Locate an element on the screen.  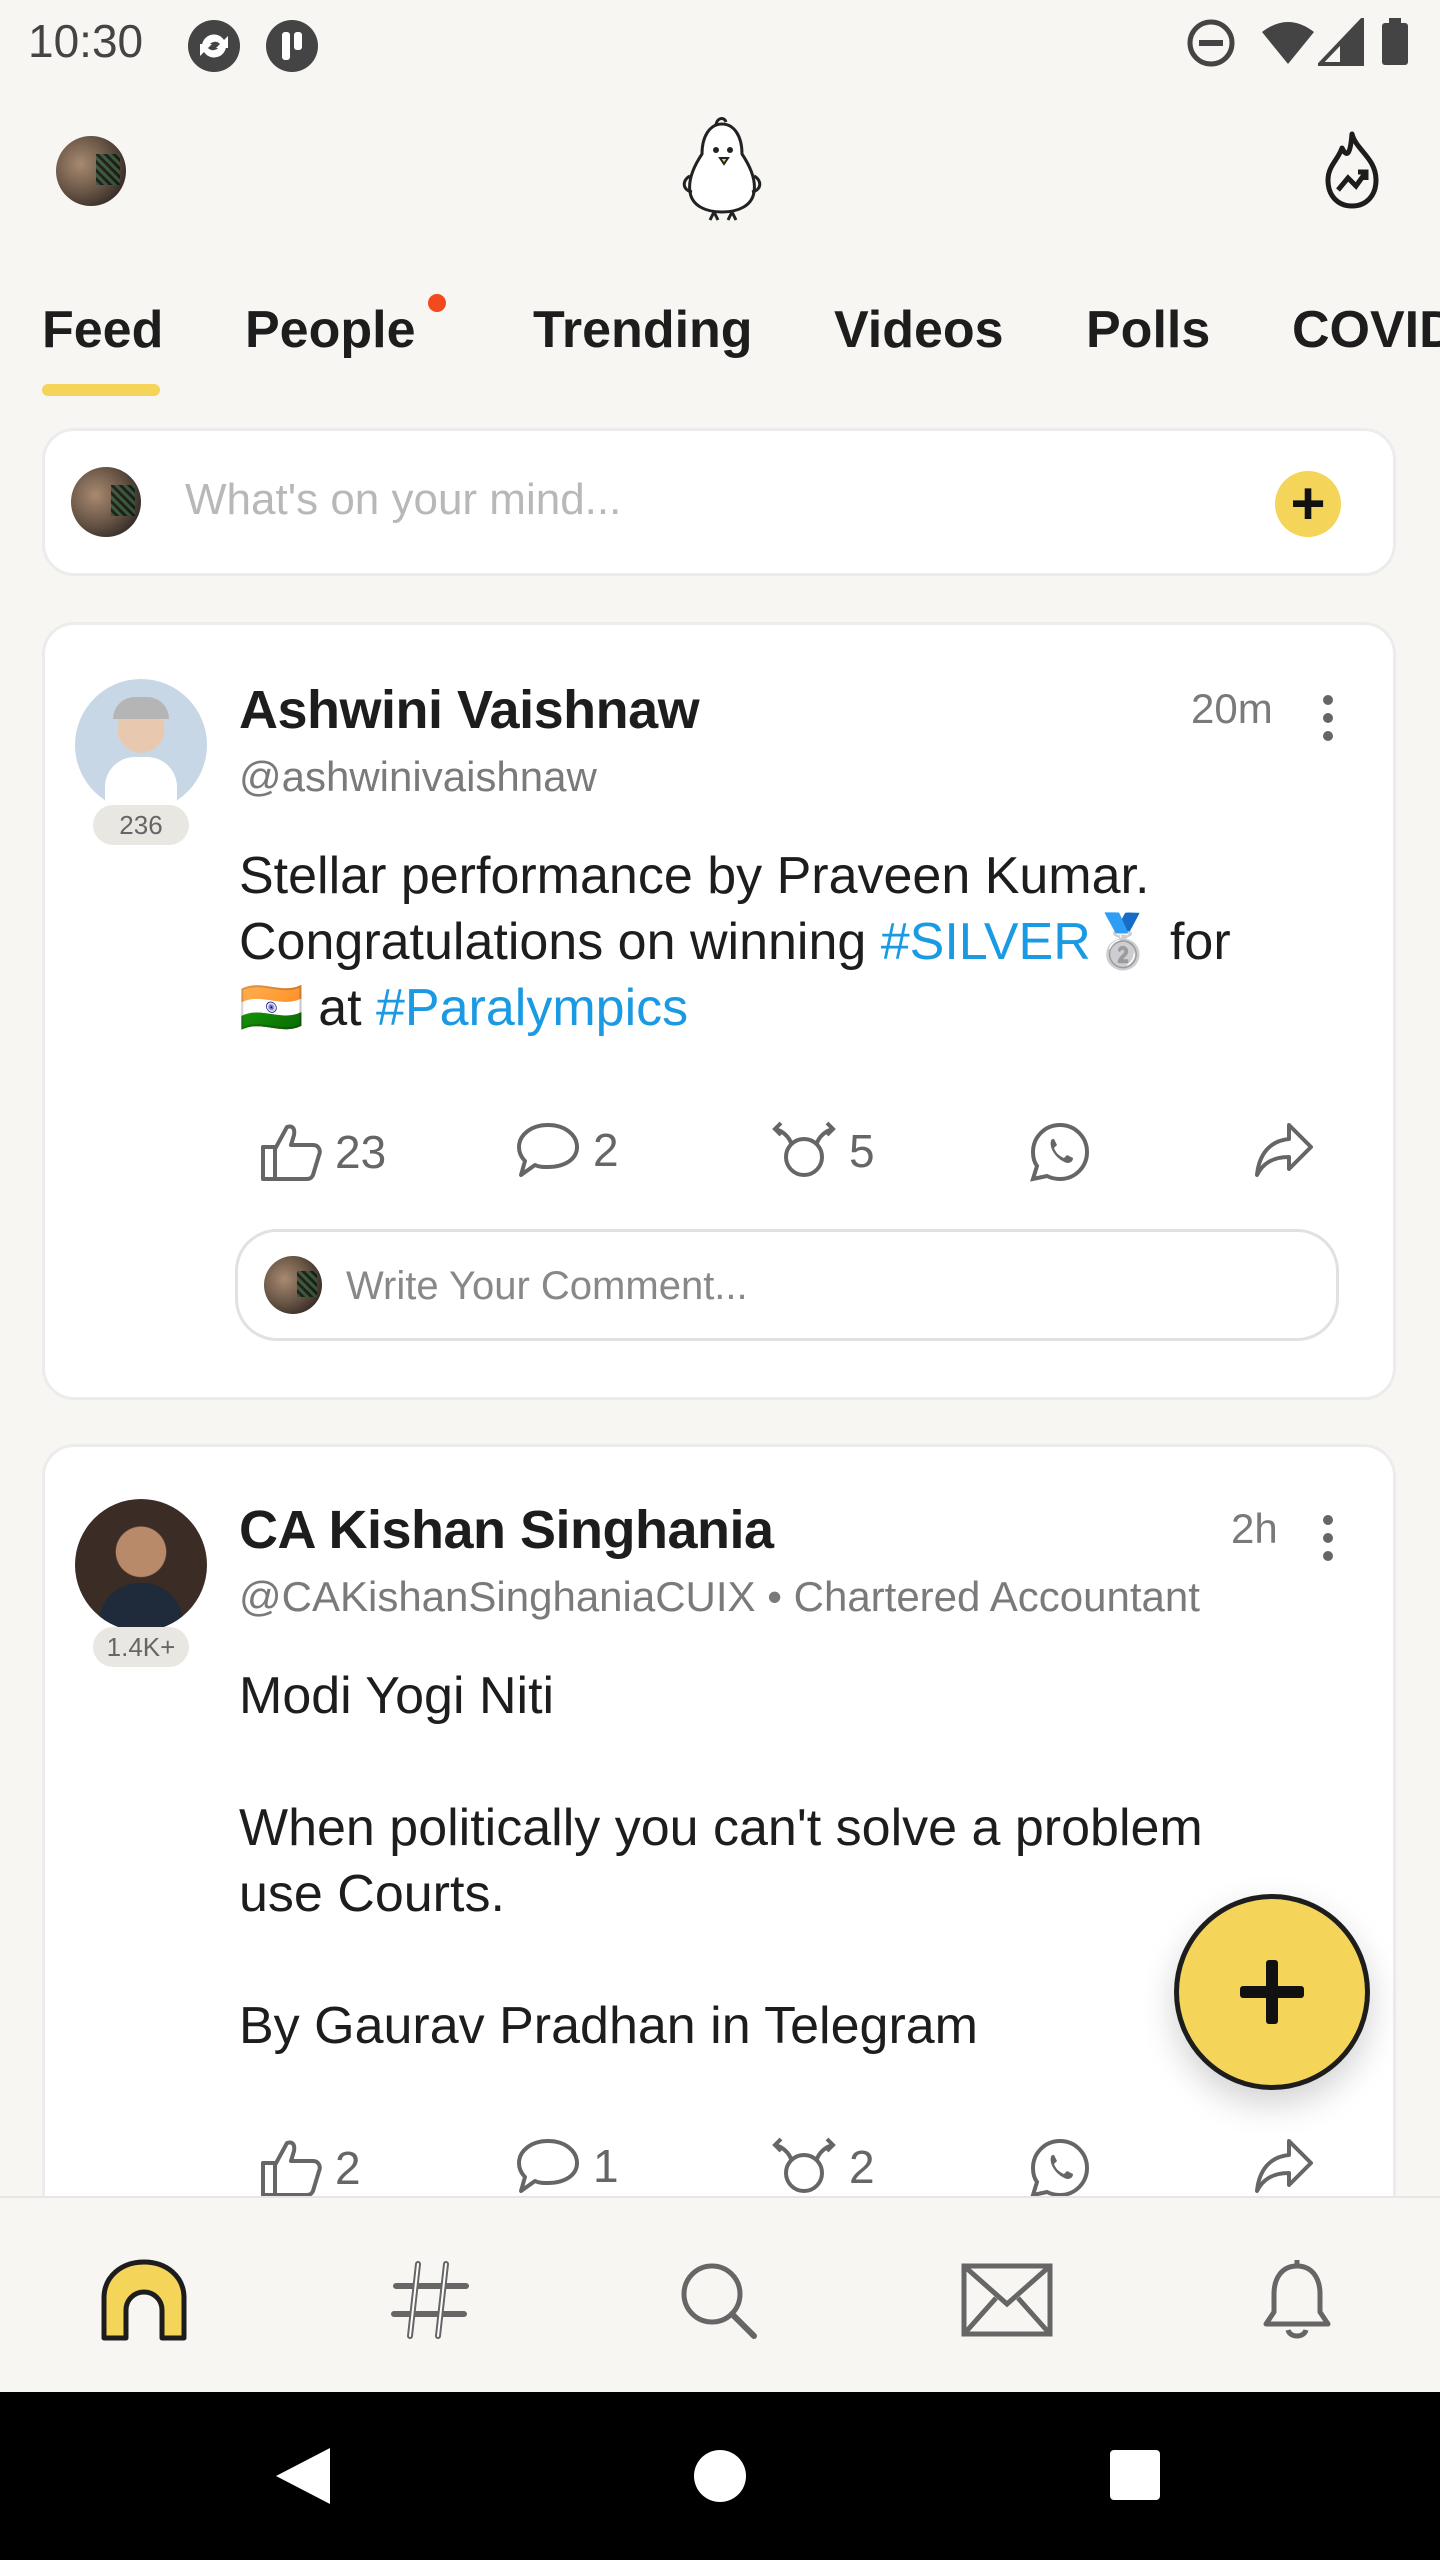
battery-icon is located at coordinates (1395, 41).